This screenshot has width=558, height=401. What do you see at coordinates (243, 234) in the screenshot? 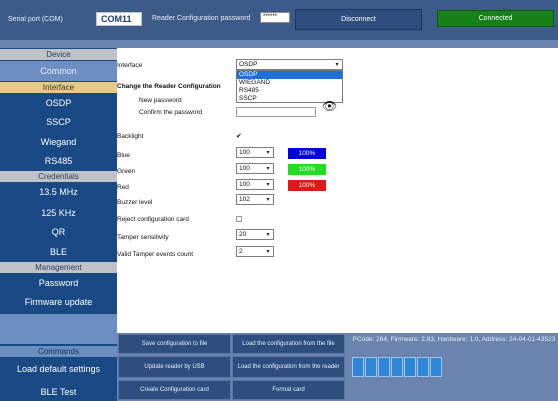
I see `tamper-sensitivity-value: 20` at bounding box center [243, 234].